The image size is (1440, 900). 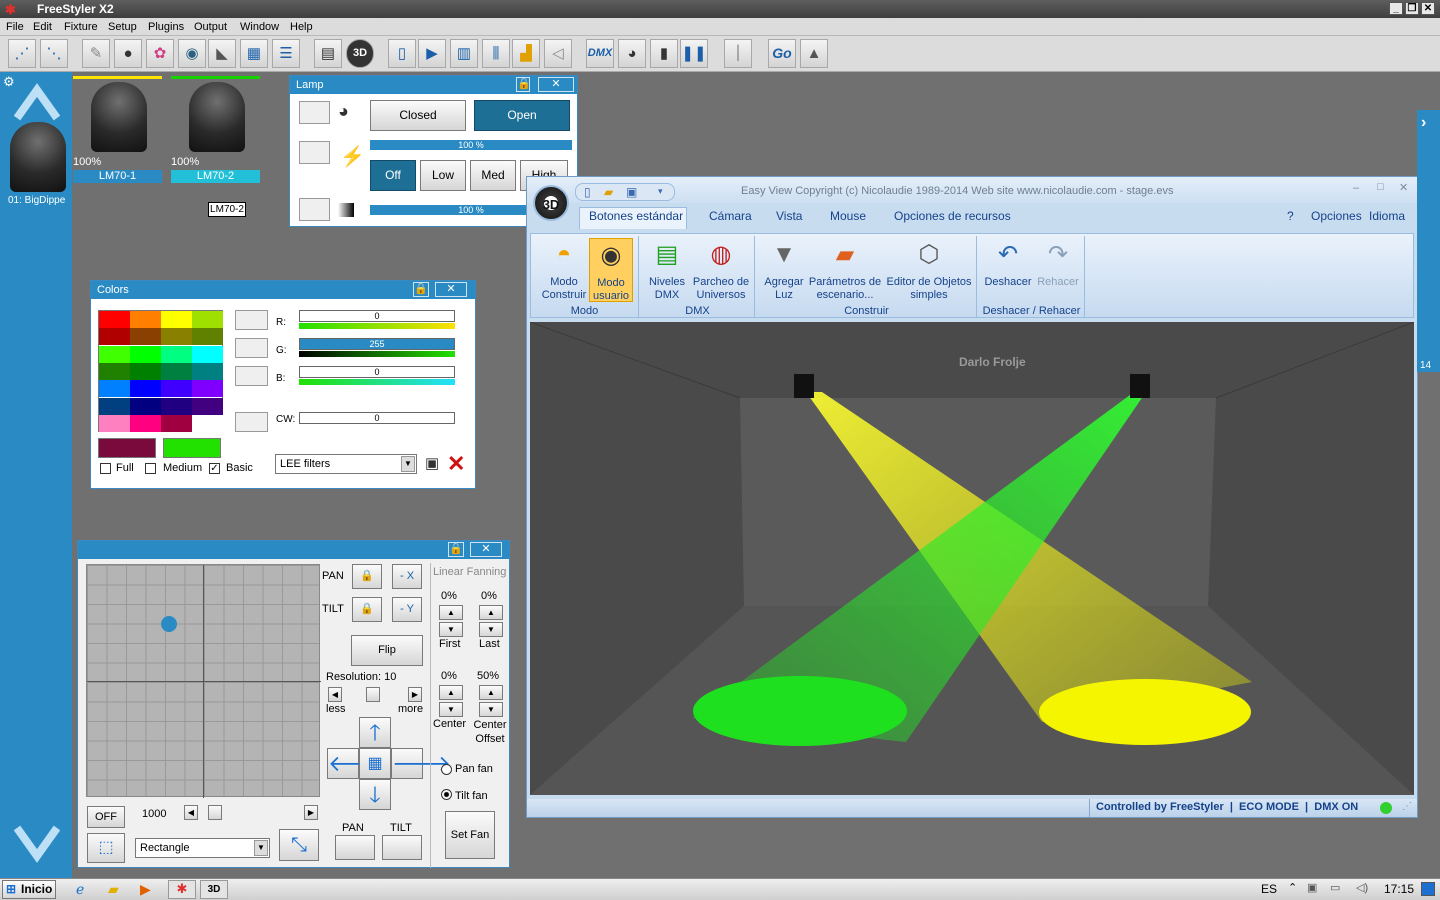 I want to click on menu-fixture: Fixture, so click(x=81, y=27).